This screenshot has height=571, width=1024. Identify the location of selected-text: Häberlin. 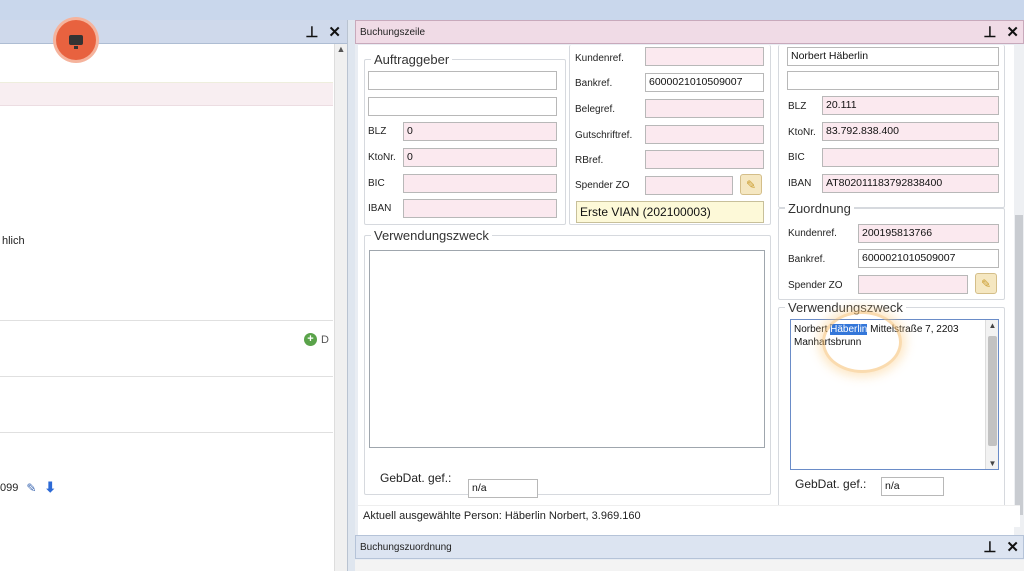
(849, 329).